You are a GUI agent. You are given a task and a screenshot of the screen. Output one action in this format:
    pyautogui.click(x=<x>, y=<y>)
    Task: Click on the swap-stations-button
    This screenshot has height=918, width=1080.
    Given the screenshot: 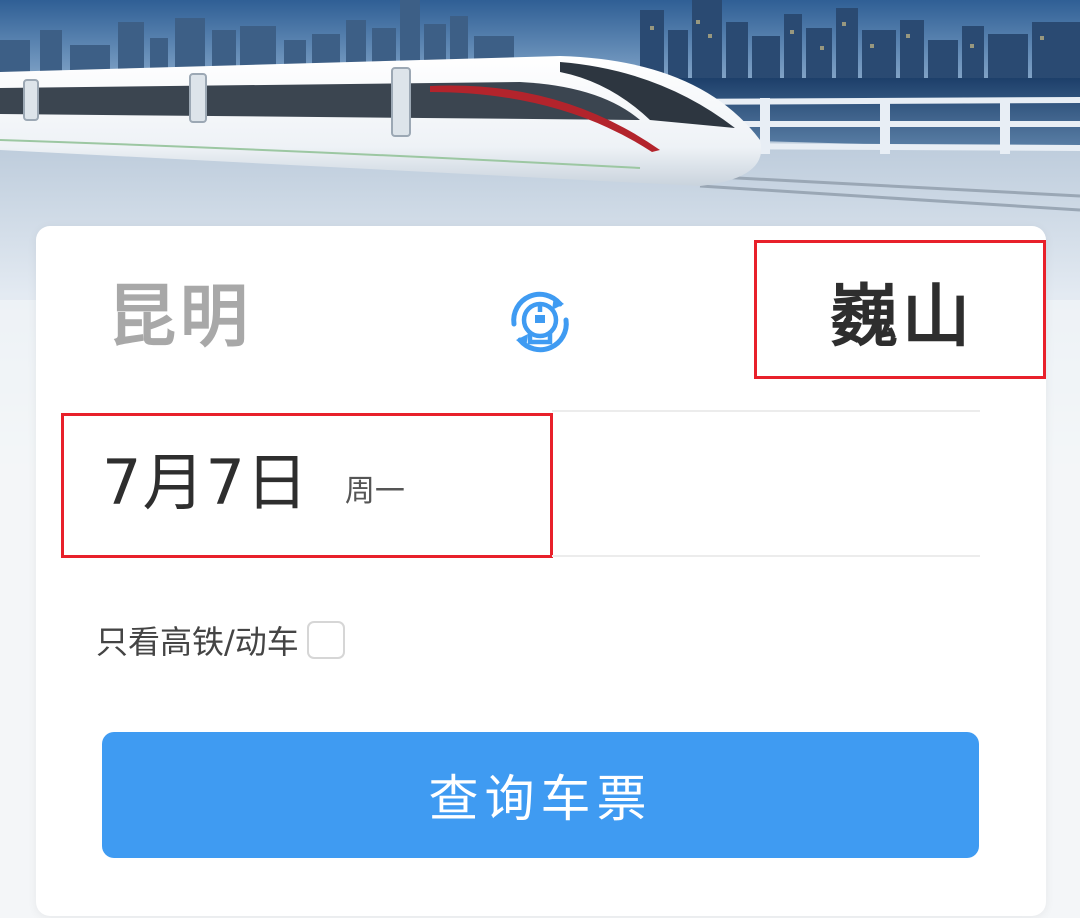 What is the action you would take?
    pyautogui.click(x=540, y=322)
    